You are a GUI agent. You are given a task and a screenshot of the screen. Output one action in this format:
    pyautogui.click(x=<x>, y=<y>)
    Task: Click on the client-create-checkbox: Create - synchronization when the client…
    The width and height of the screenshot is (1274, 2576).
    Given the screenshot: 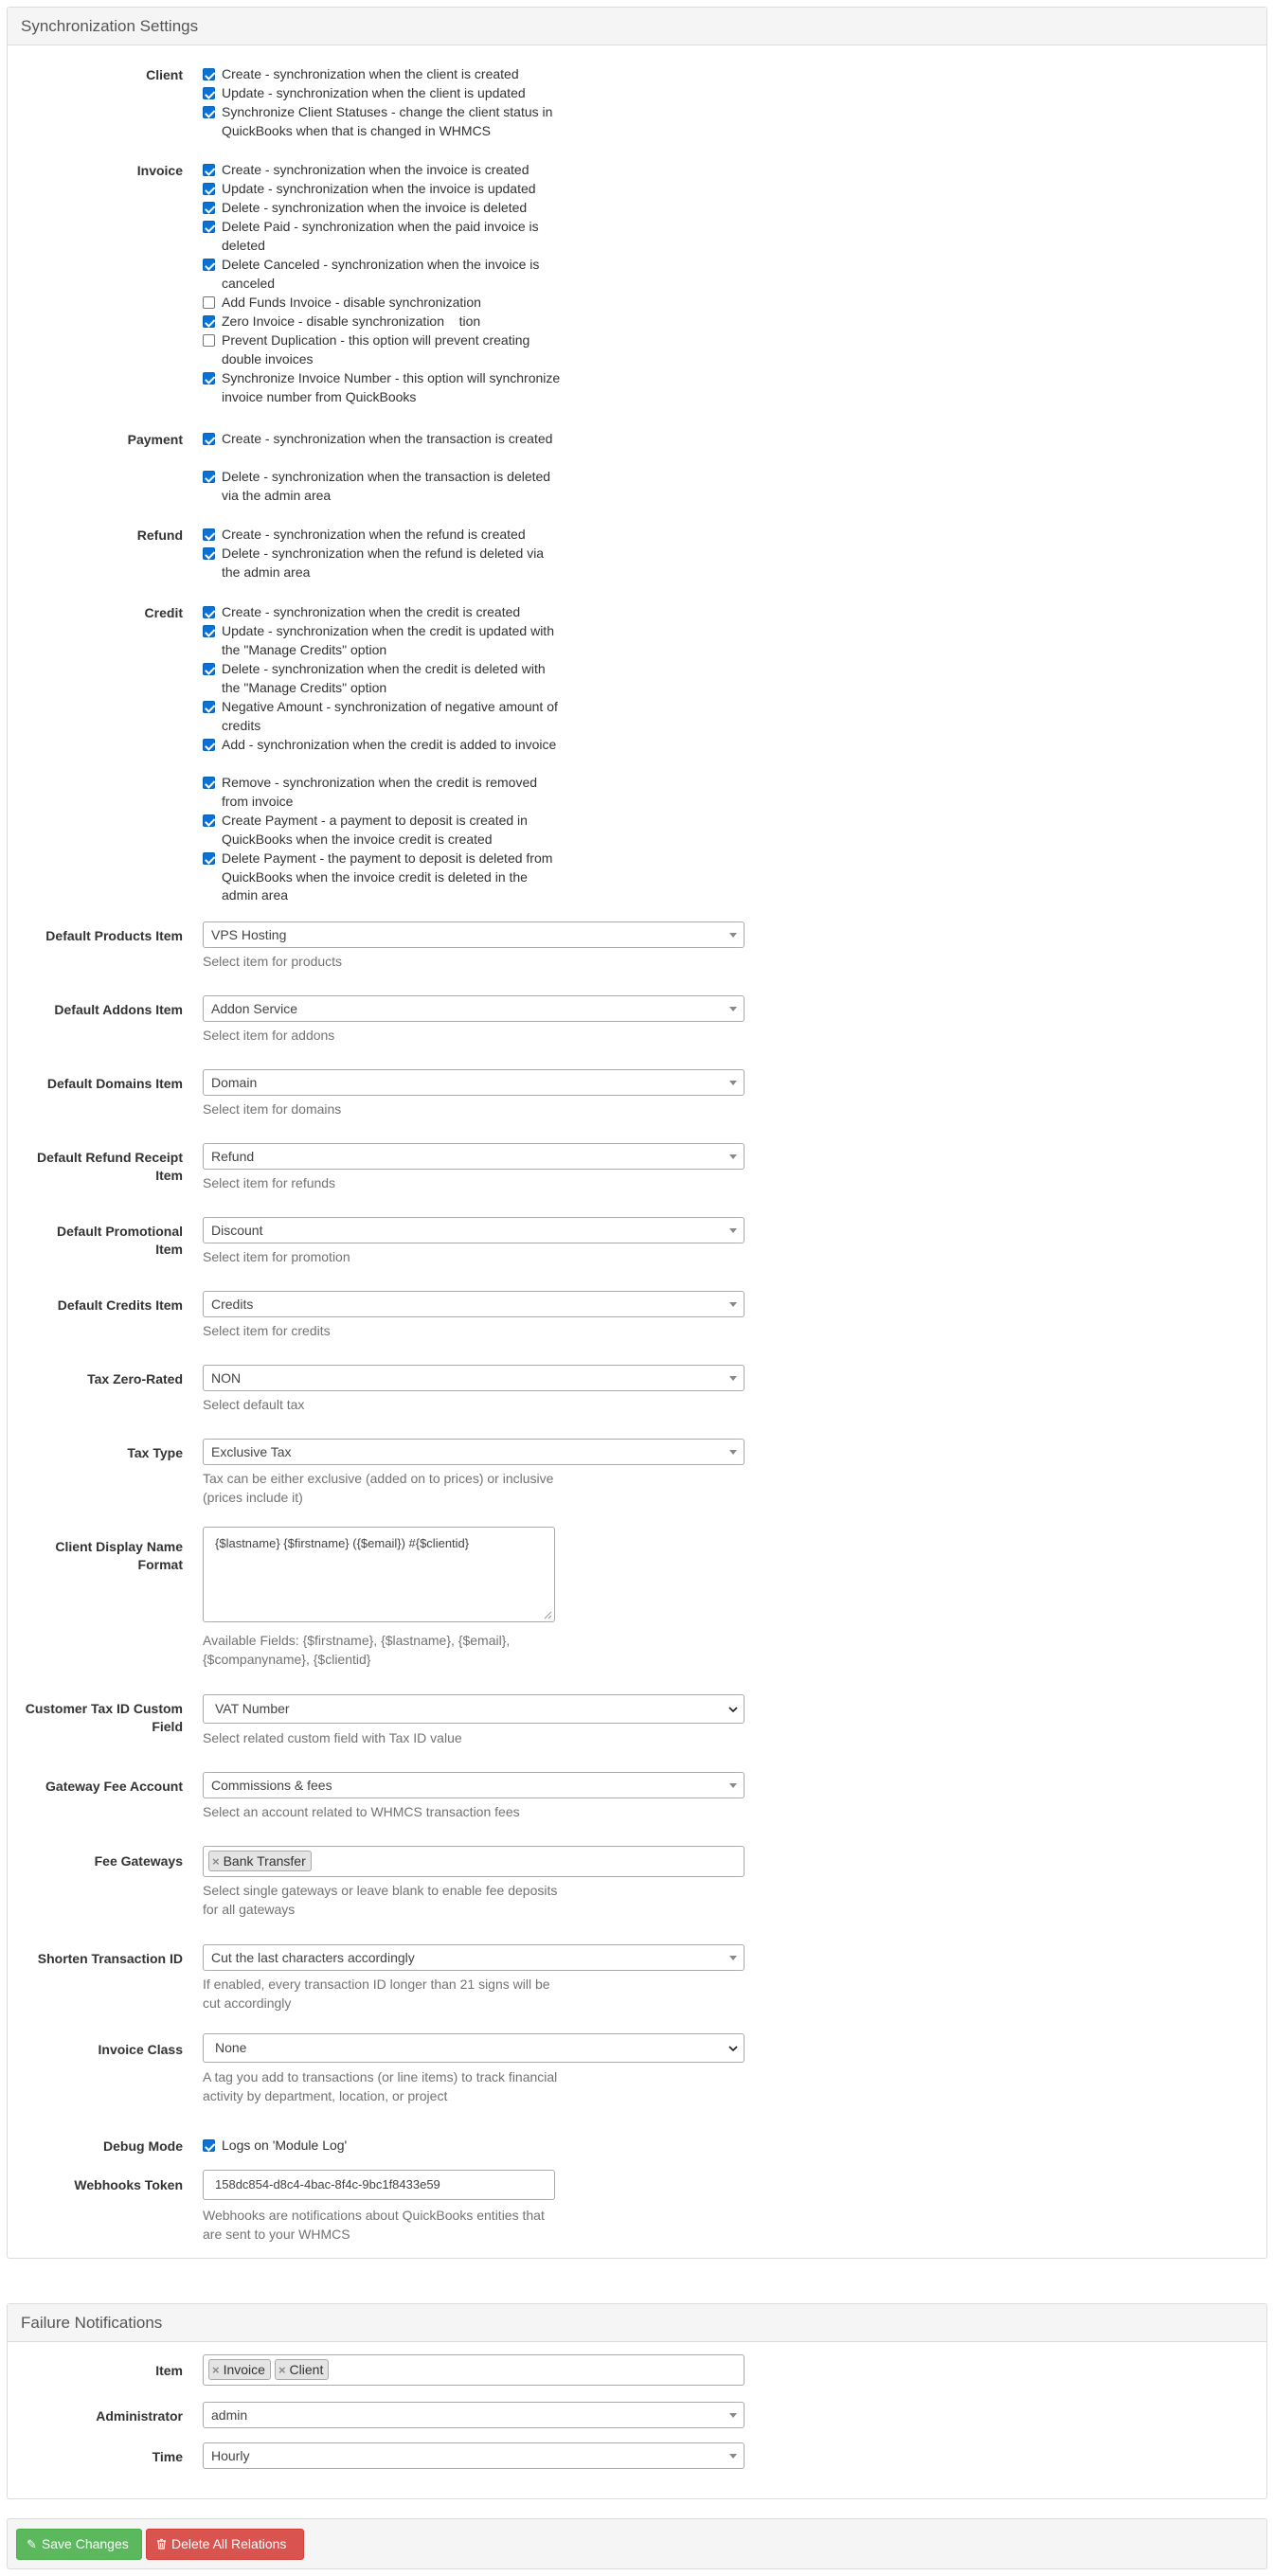 What is the action you would take?
    pyautogui.click(x=383, y=74)
    